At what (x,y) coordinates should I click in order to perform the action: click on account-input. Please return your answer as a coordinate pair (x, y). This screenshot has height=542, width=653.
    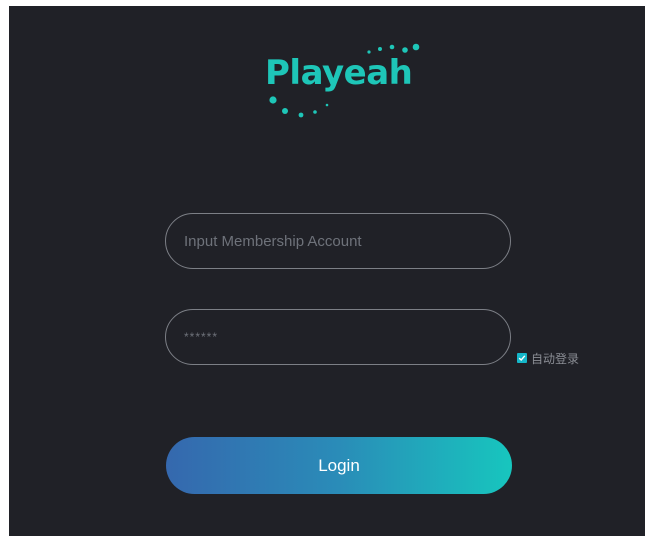
    Looking at the image, I should click on (339, 241).